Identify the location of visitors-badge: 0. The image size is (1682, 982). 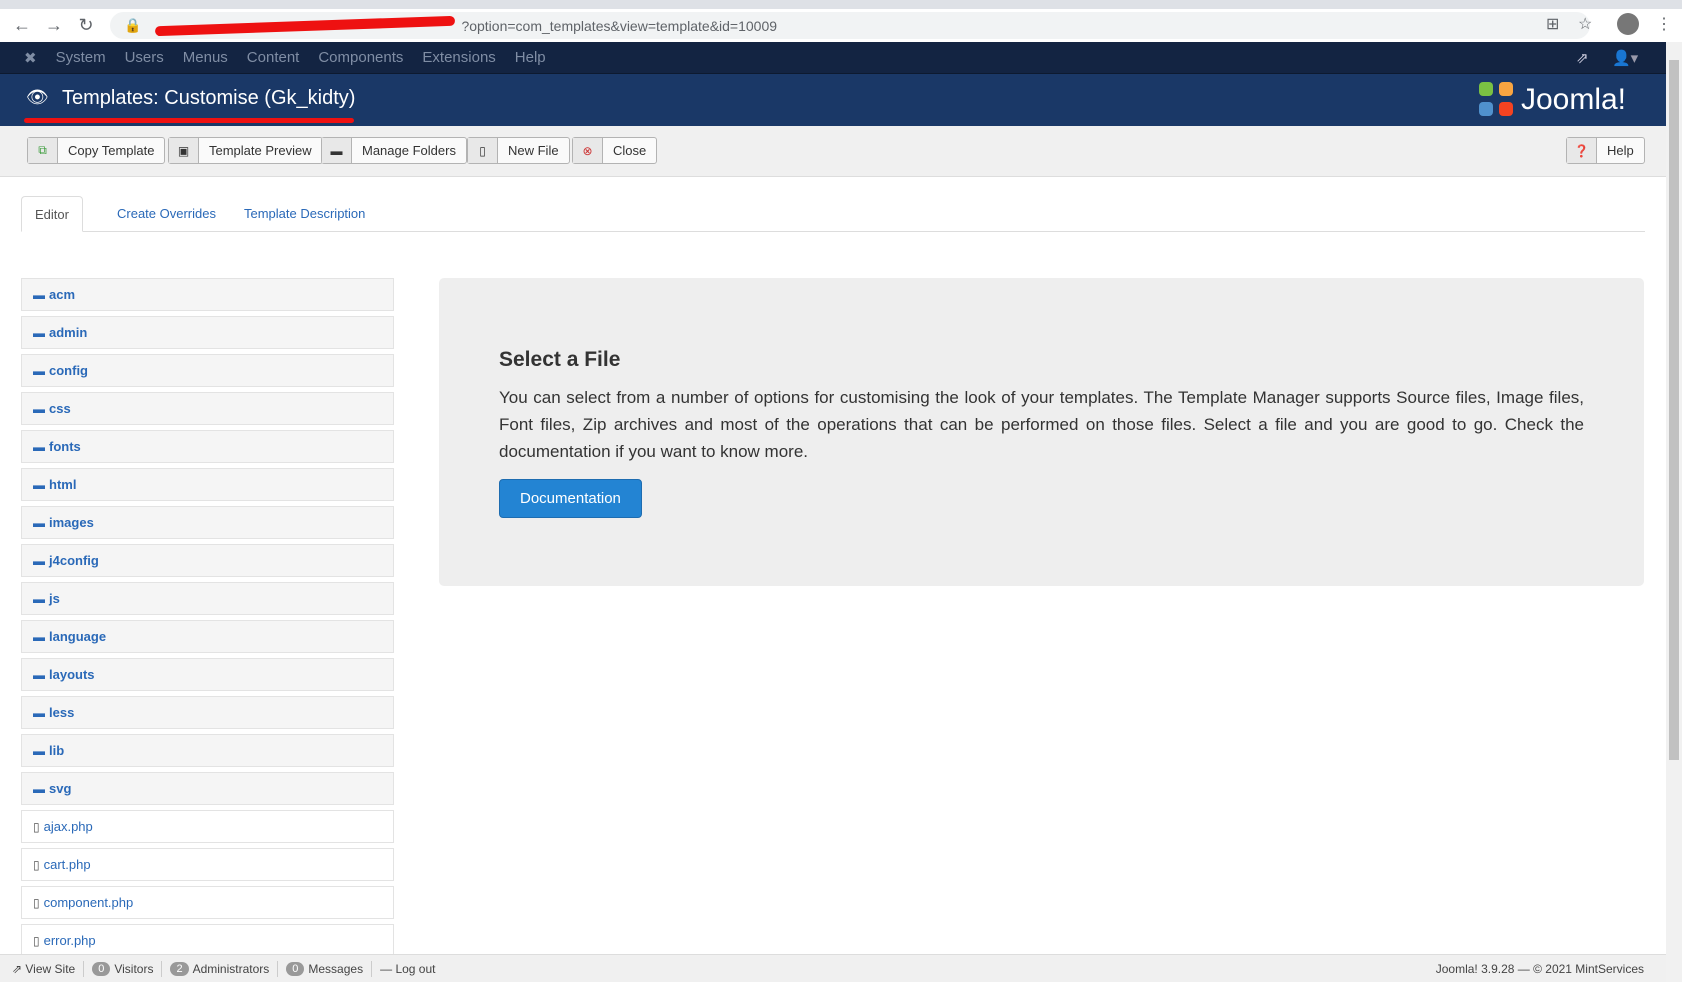
(101, 968).